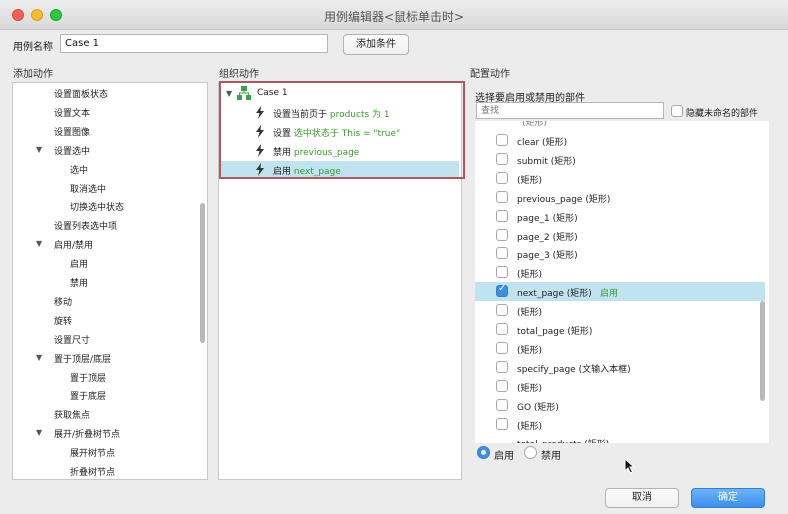 The width and height of the screenshot is (788, 514). Describe the element at coordinates (547, 218) in the screenshot. I see `widget-label: page_1 (矩形)` at that location.